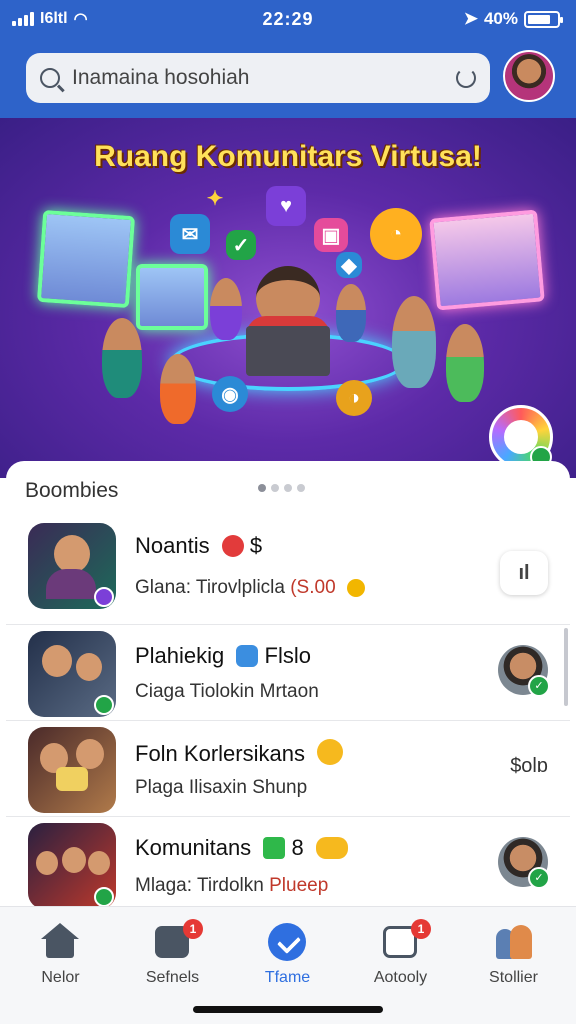  Describe the element at coordinates (406, 940) in the screenshot. I see `activity-icon: 1` at that location.